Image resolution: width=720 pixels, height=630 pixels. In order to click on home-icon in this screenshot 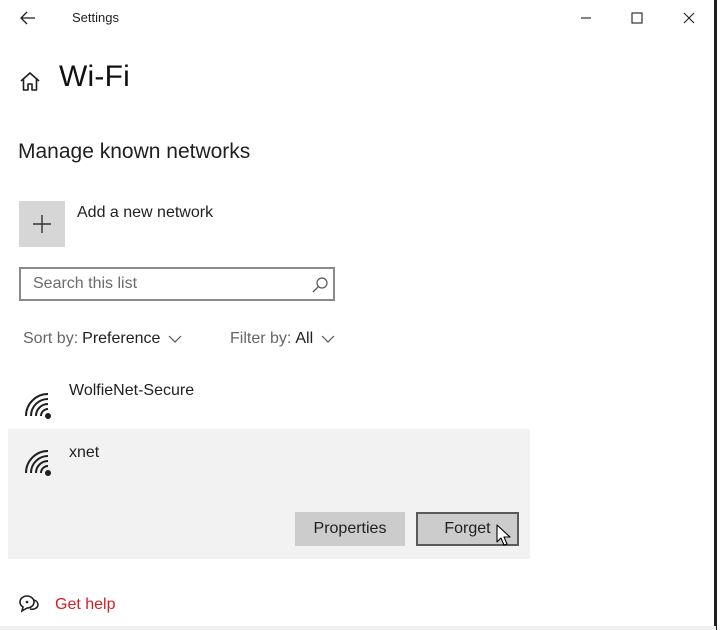, I will do `click(30, 81)`.